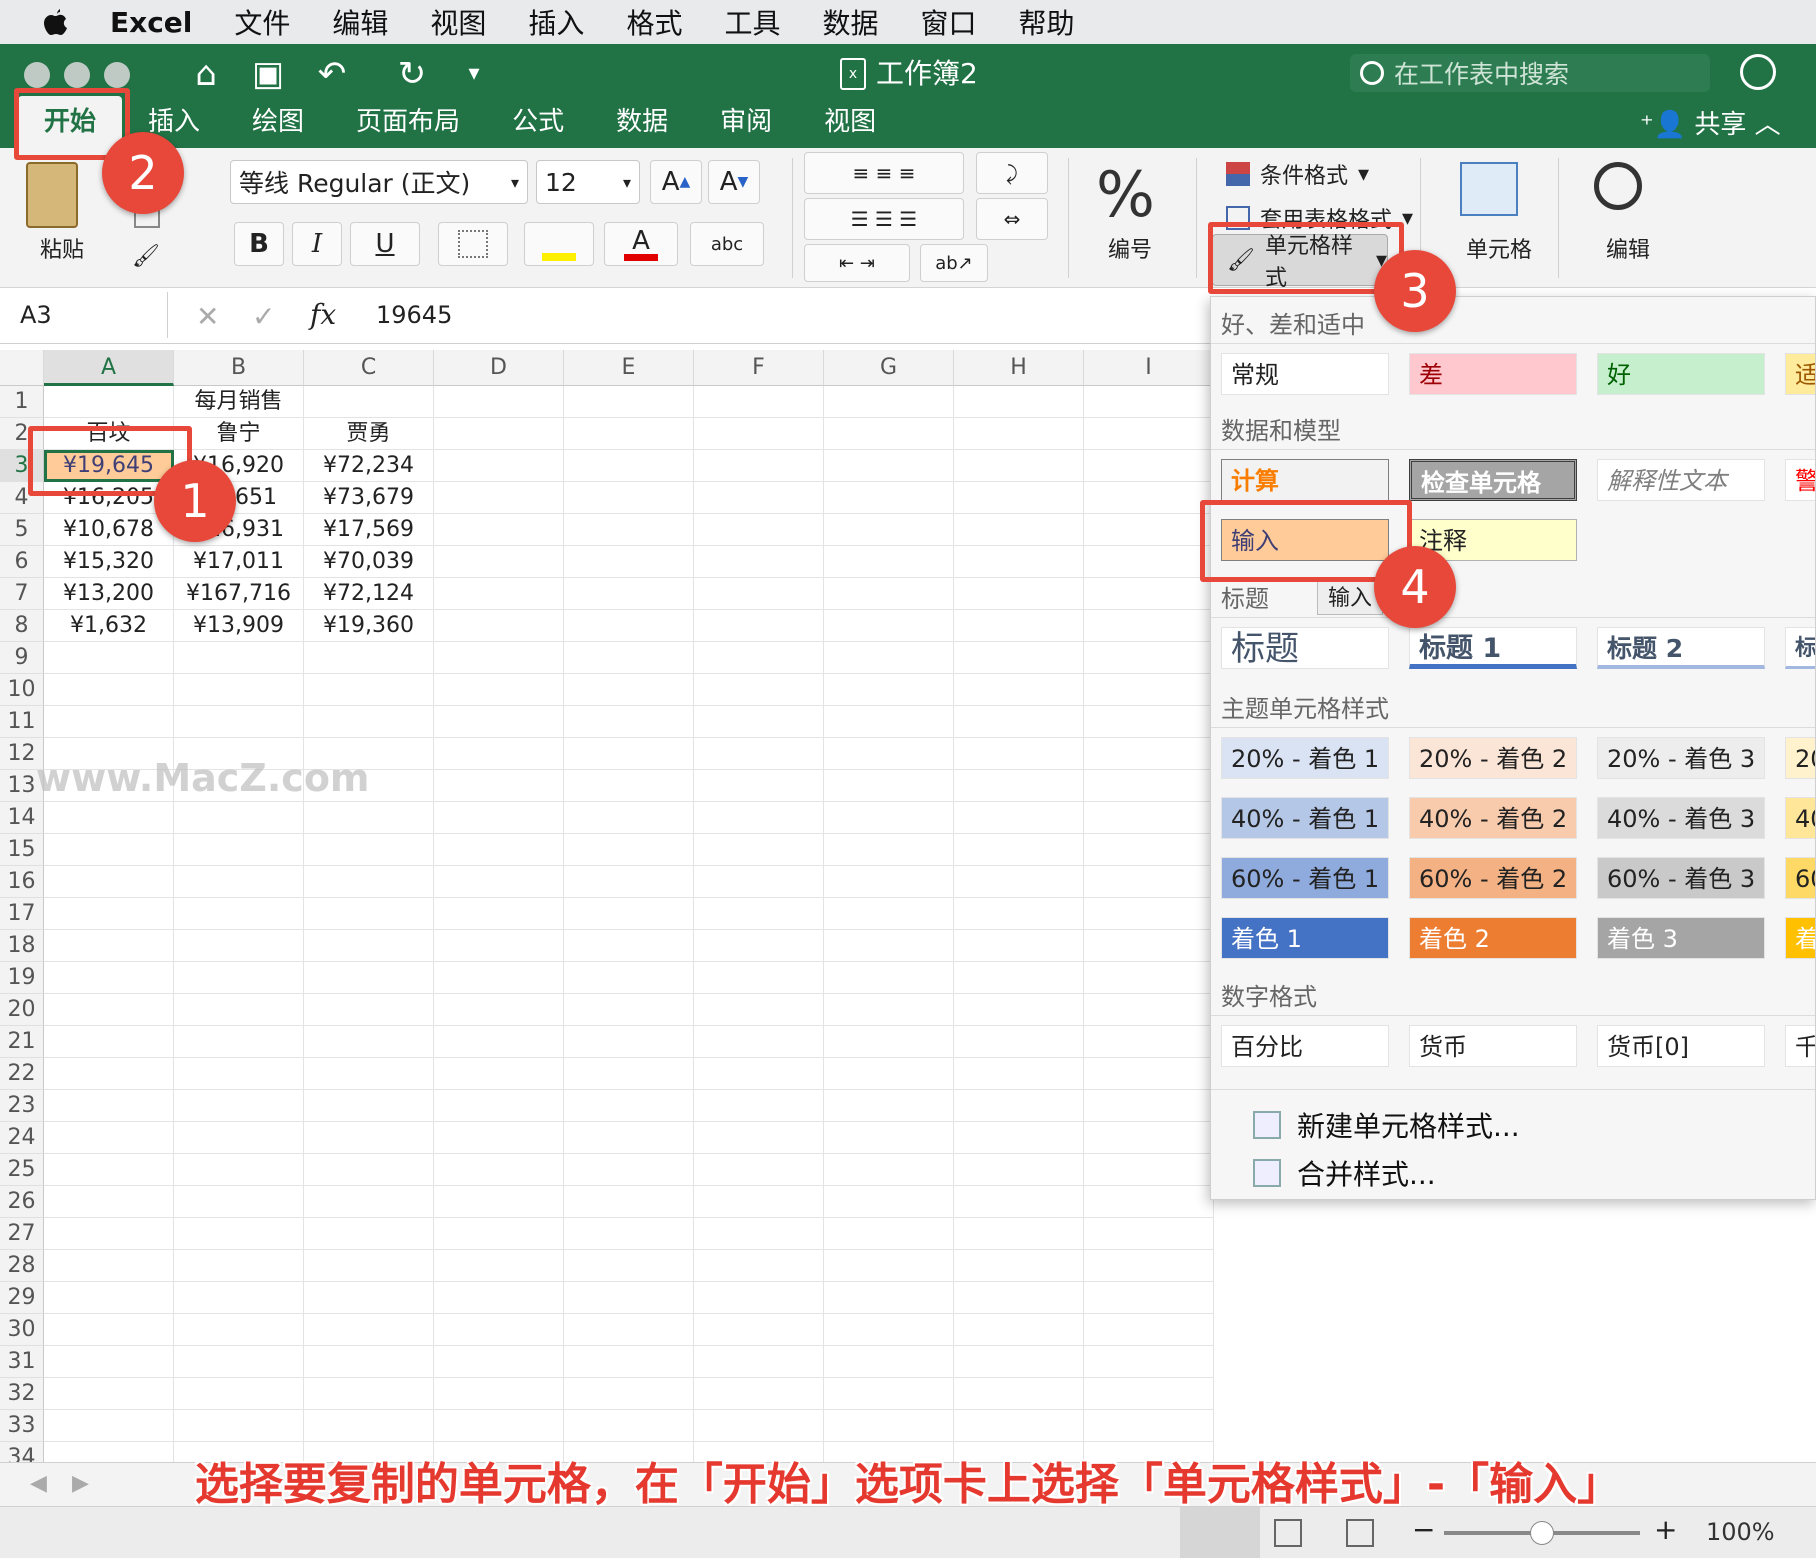 This screenshot has height=1558, width=1816. What do you see at coordinates (323, 315) in the screenshot?
I see `insert-function-icon: fx` at bounding box center [323, 315].